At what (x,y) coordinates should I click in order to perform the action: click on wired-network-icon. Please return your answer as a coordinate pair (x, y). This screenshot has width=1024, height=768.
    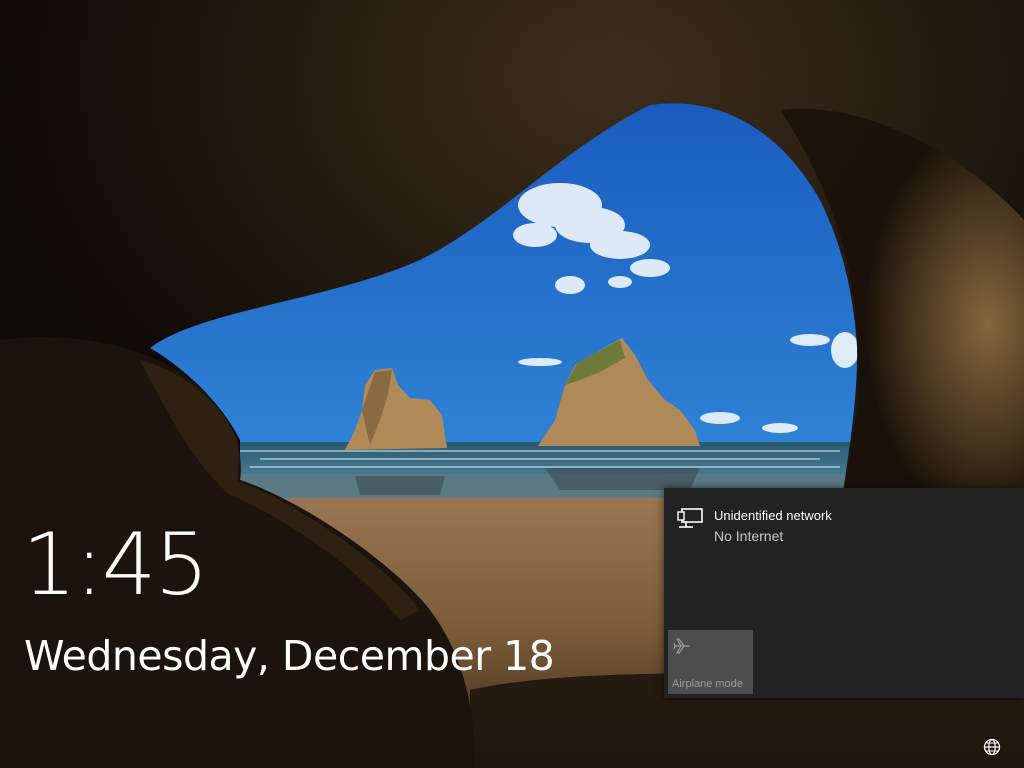
    Looking at the image, I should click on (690, 518).